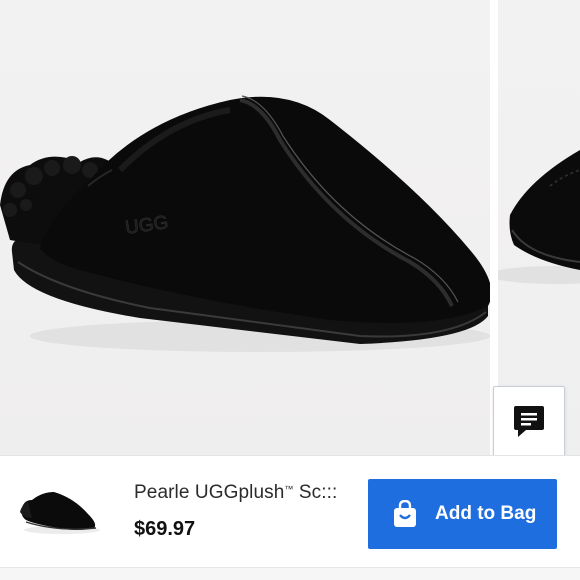  Describe the element at coordinates (315, 492) in the screenshot. I see `product-title-truncated: Sc:::` at that location.